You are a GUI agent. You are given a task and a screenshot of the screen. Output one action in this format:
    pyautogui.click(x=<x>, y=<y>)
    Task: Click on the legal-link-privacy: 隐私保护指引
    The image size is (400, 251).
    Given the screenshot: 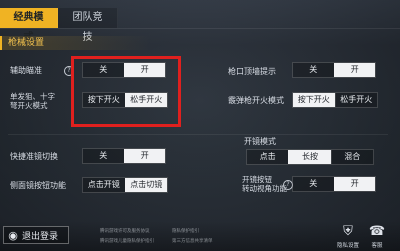 What is the action you would take?
    pyautogui.click(x=185, y=231)
    